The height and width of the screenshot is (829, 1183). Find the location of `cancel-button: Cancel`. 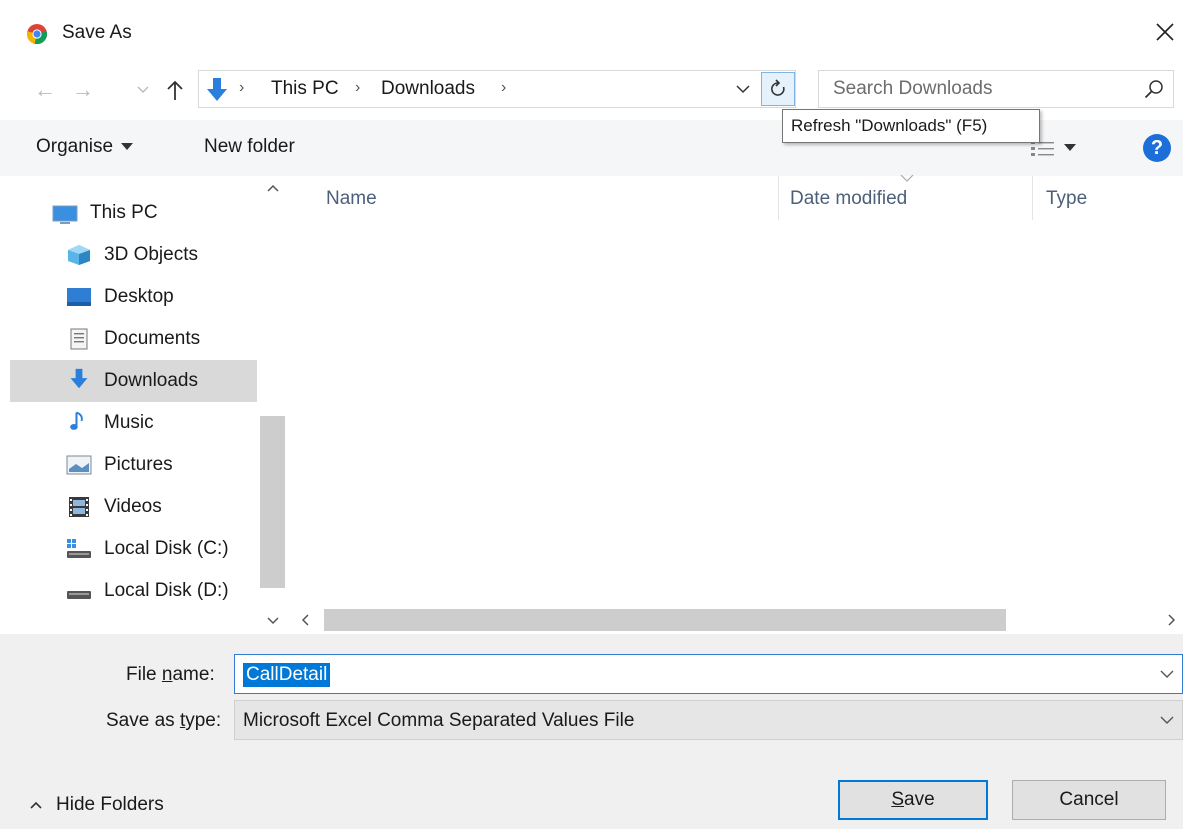

cancel-button: Cancel is located at coordinates (1089, 800).